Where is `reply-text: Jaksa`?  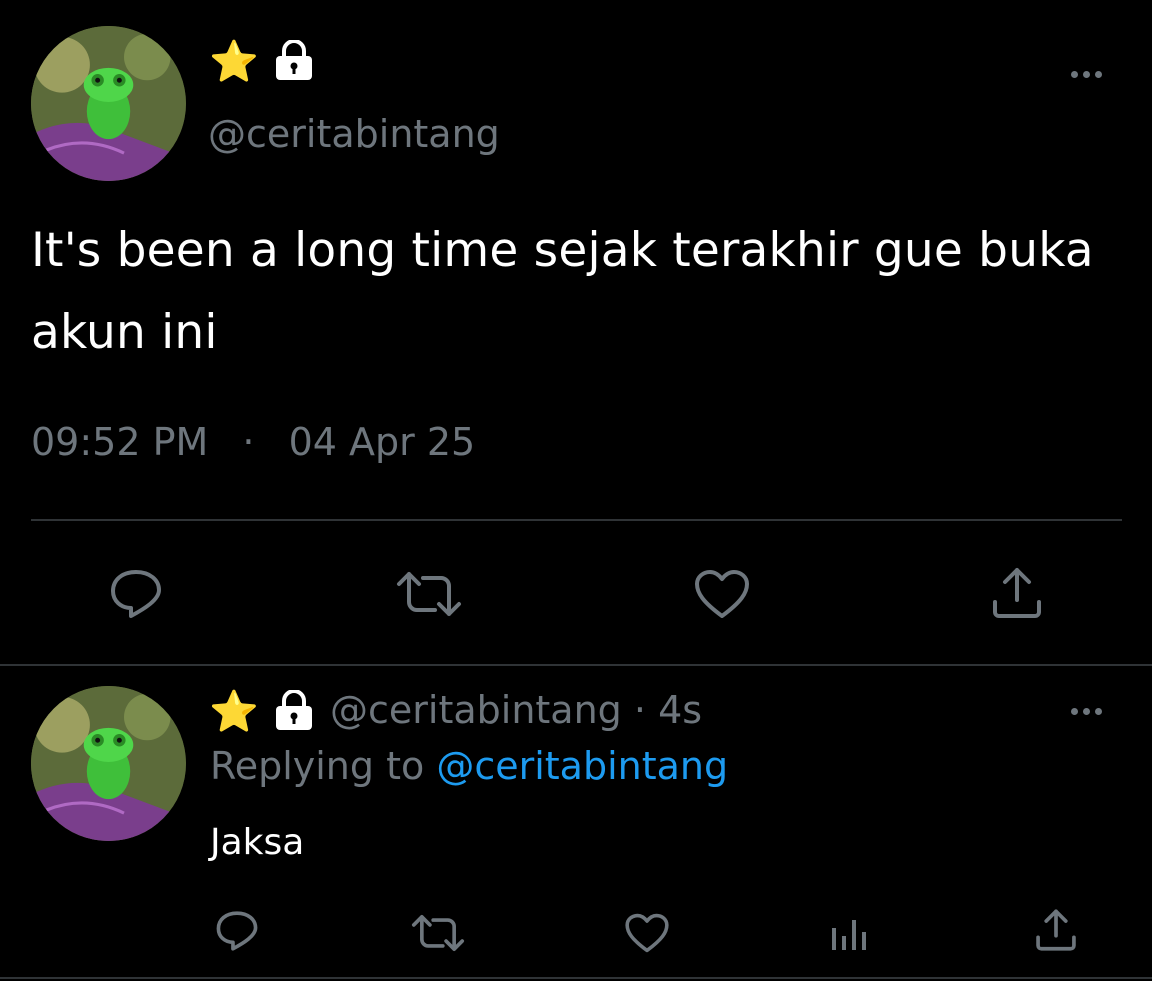 reply-text: Jaksa is located at coordinates (257, 842).